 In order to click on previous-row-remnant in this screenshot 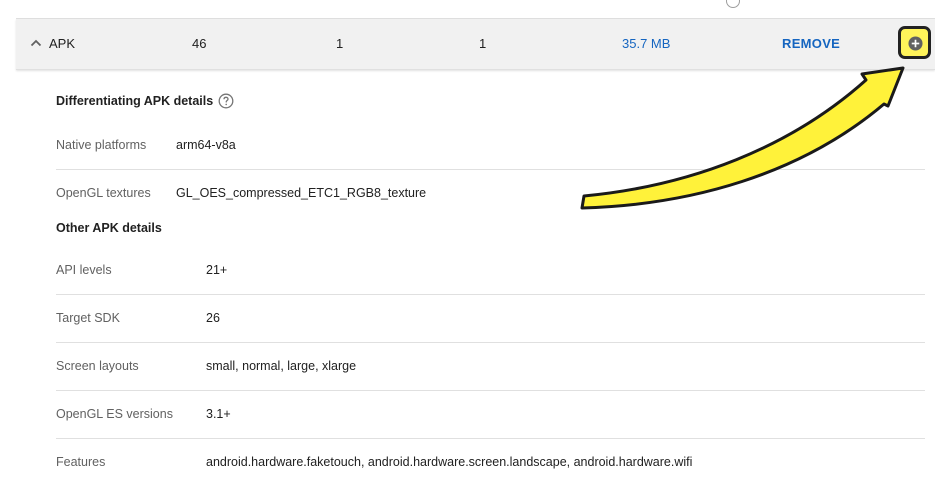, I will do `click(467, 9)`.